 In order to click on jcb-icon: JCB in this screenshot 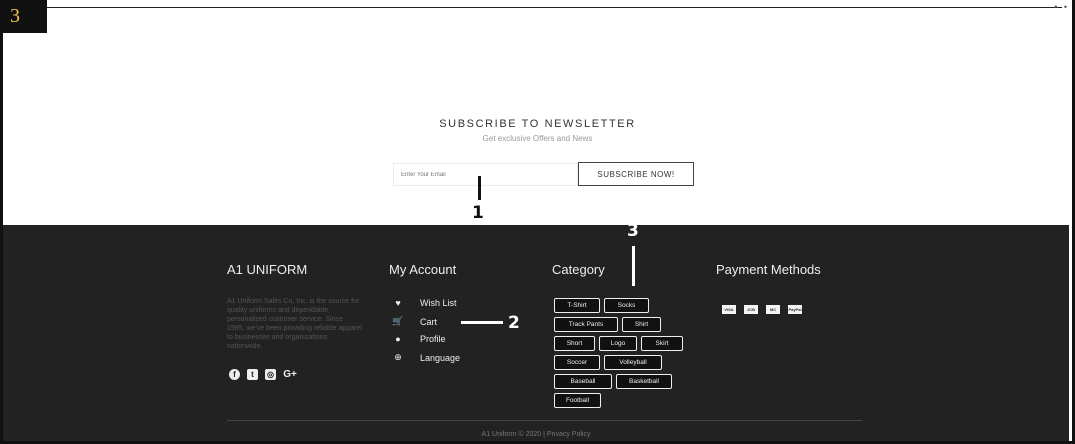, I will do `click(751, 309)`.